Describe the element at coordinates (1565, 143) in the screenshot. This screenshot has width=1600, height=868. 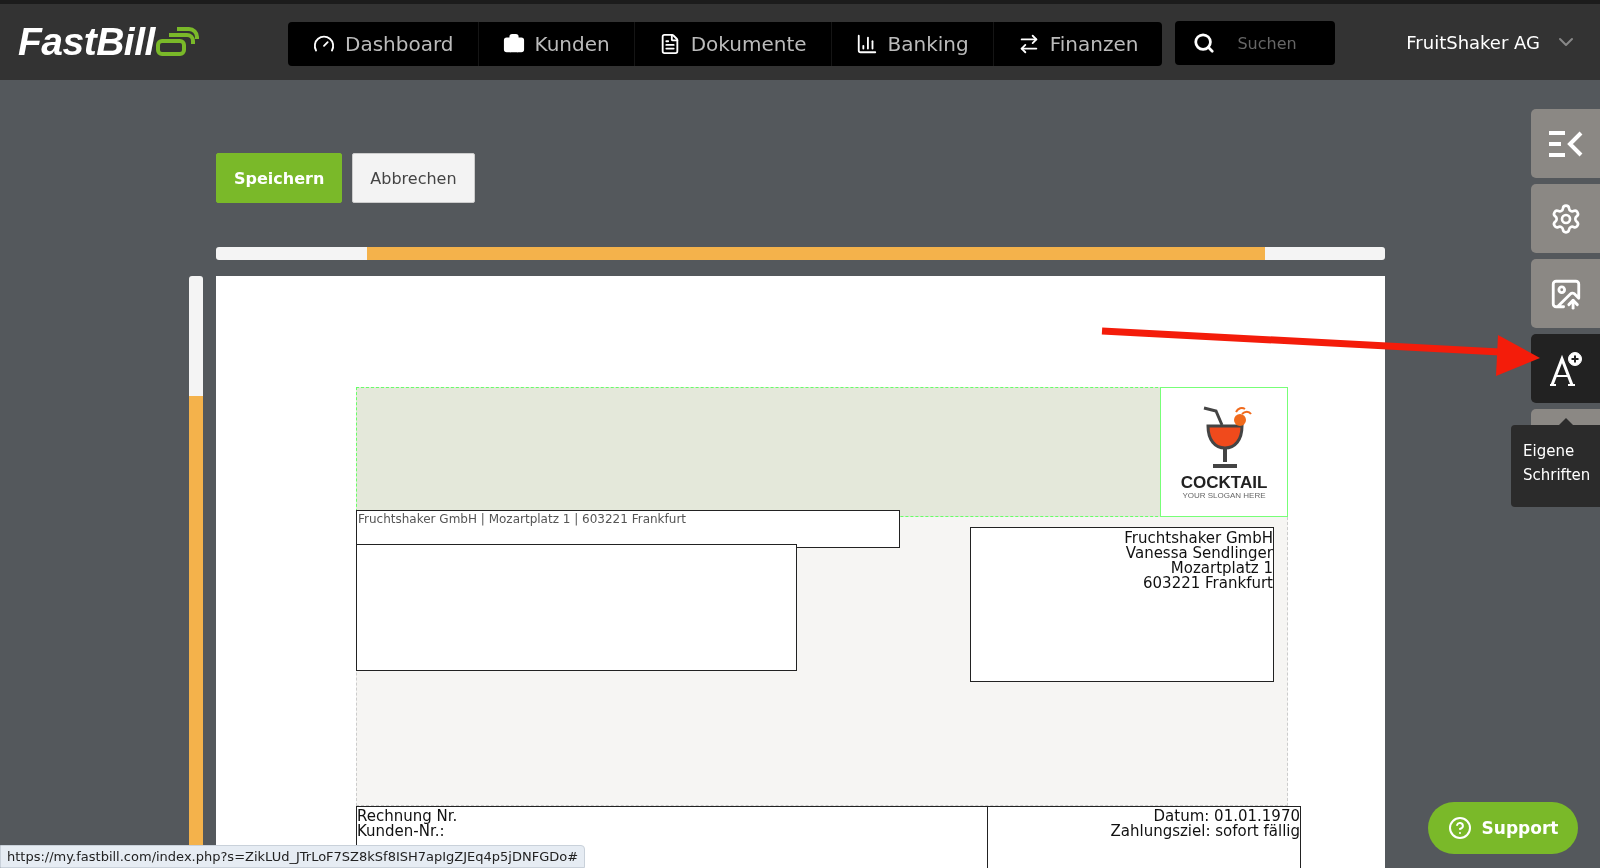
I see `collapse-panel-icon` at that location.